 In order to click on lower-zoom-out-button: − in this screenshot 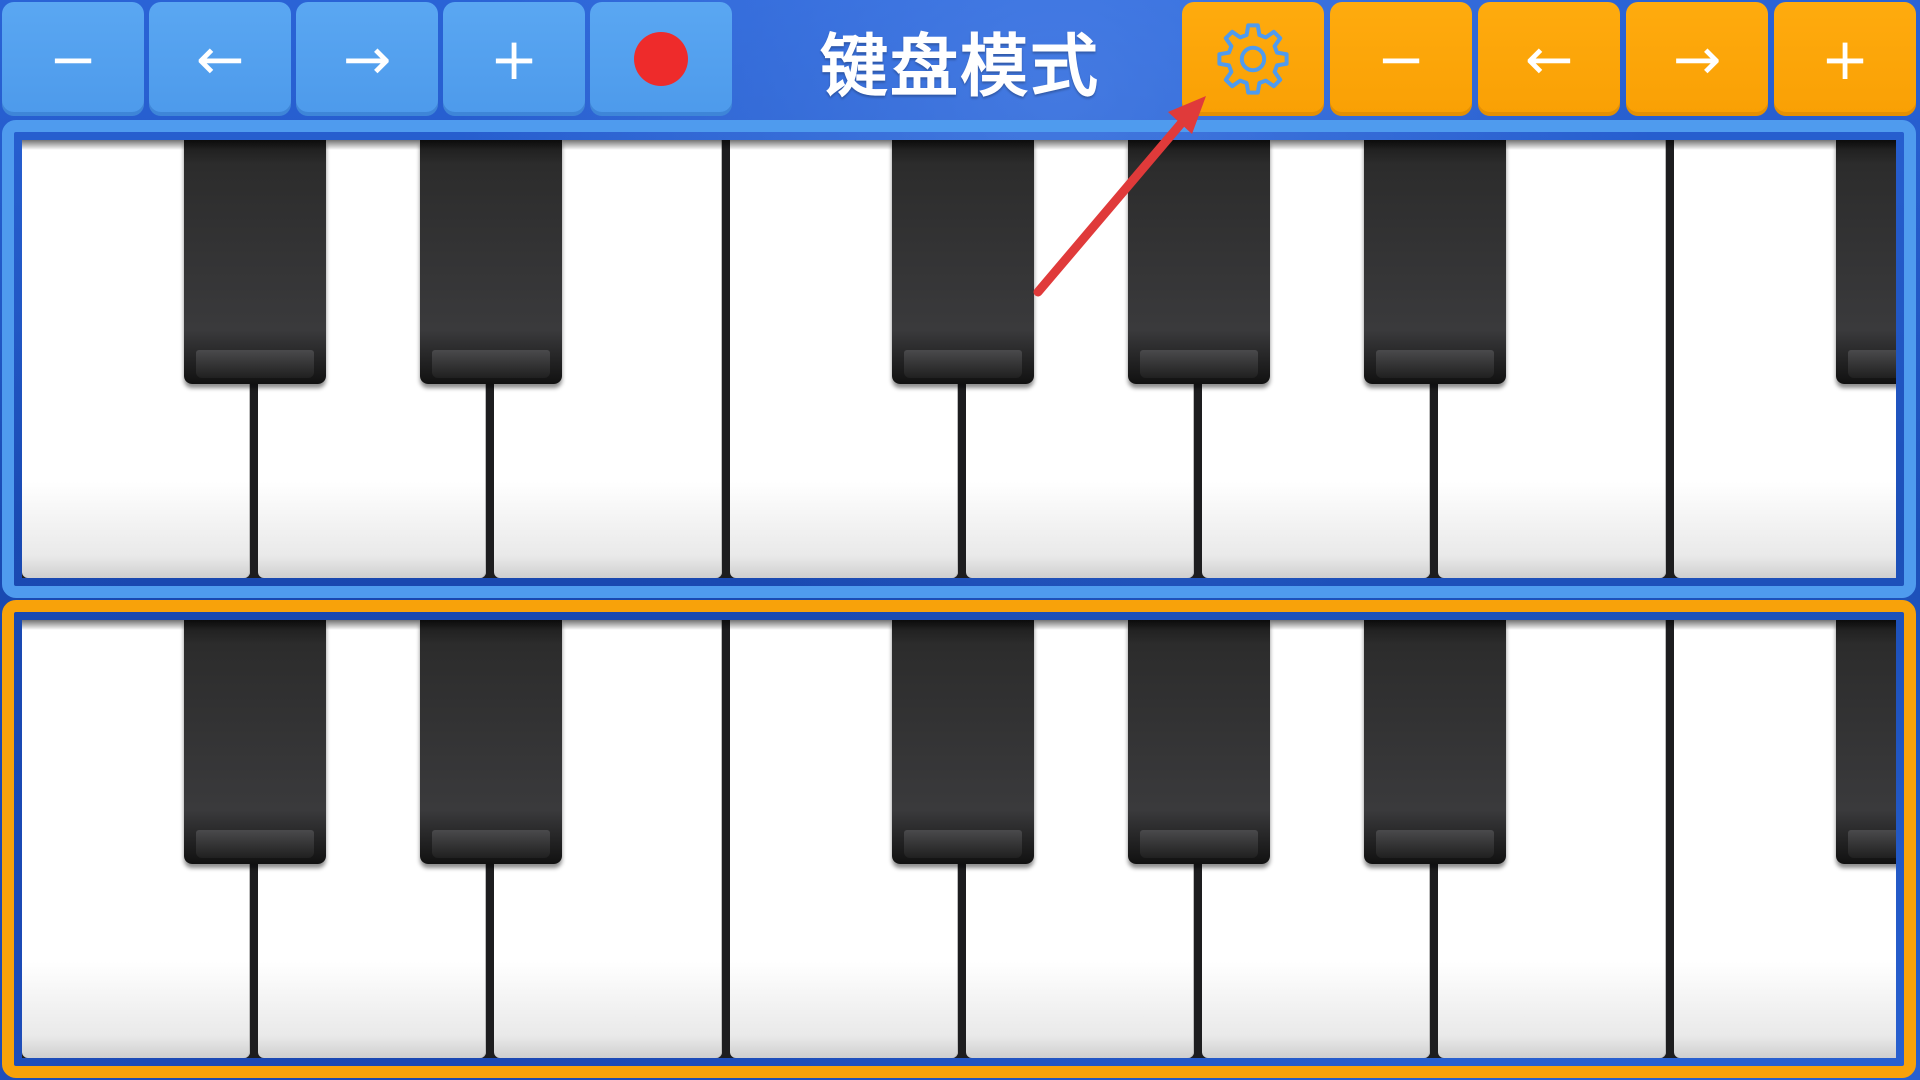, I will do `click(1401, 59)`.